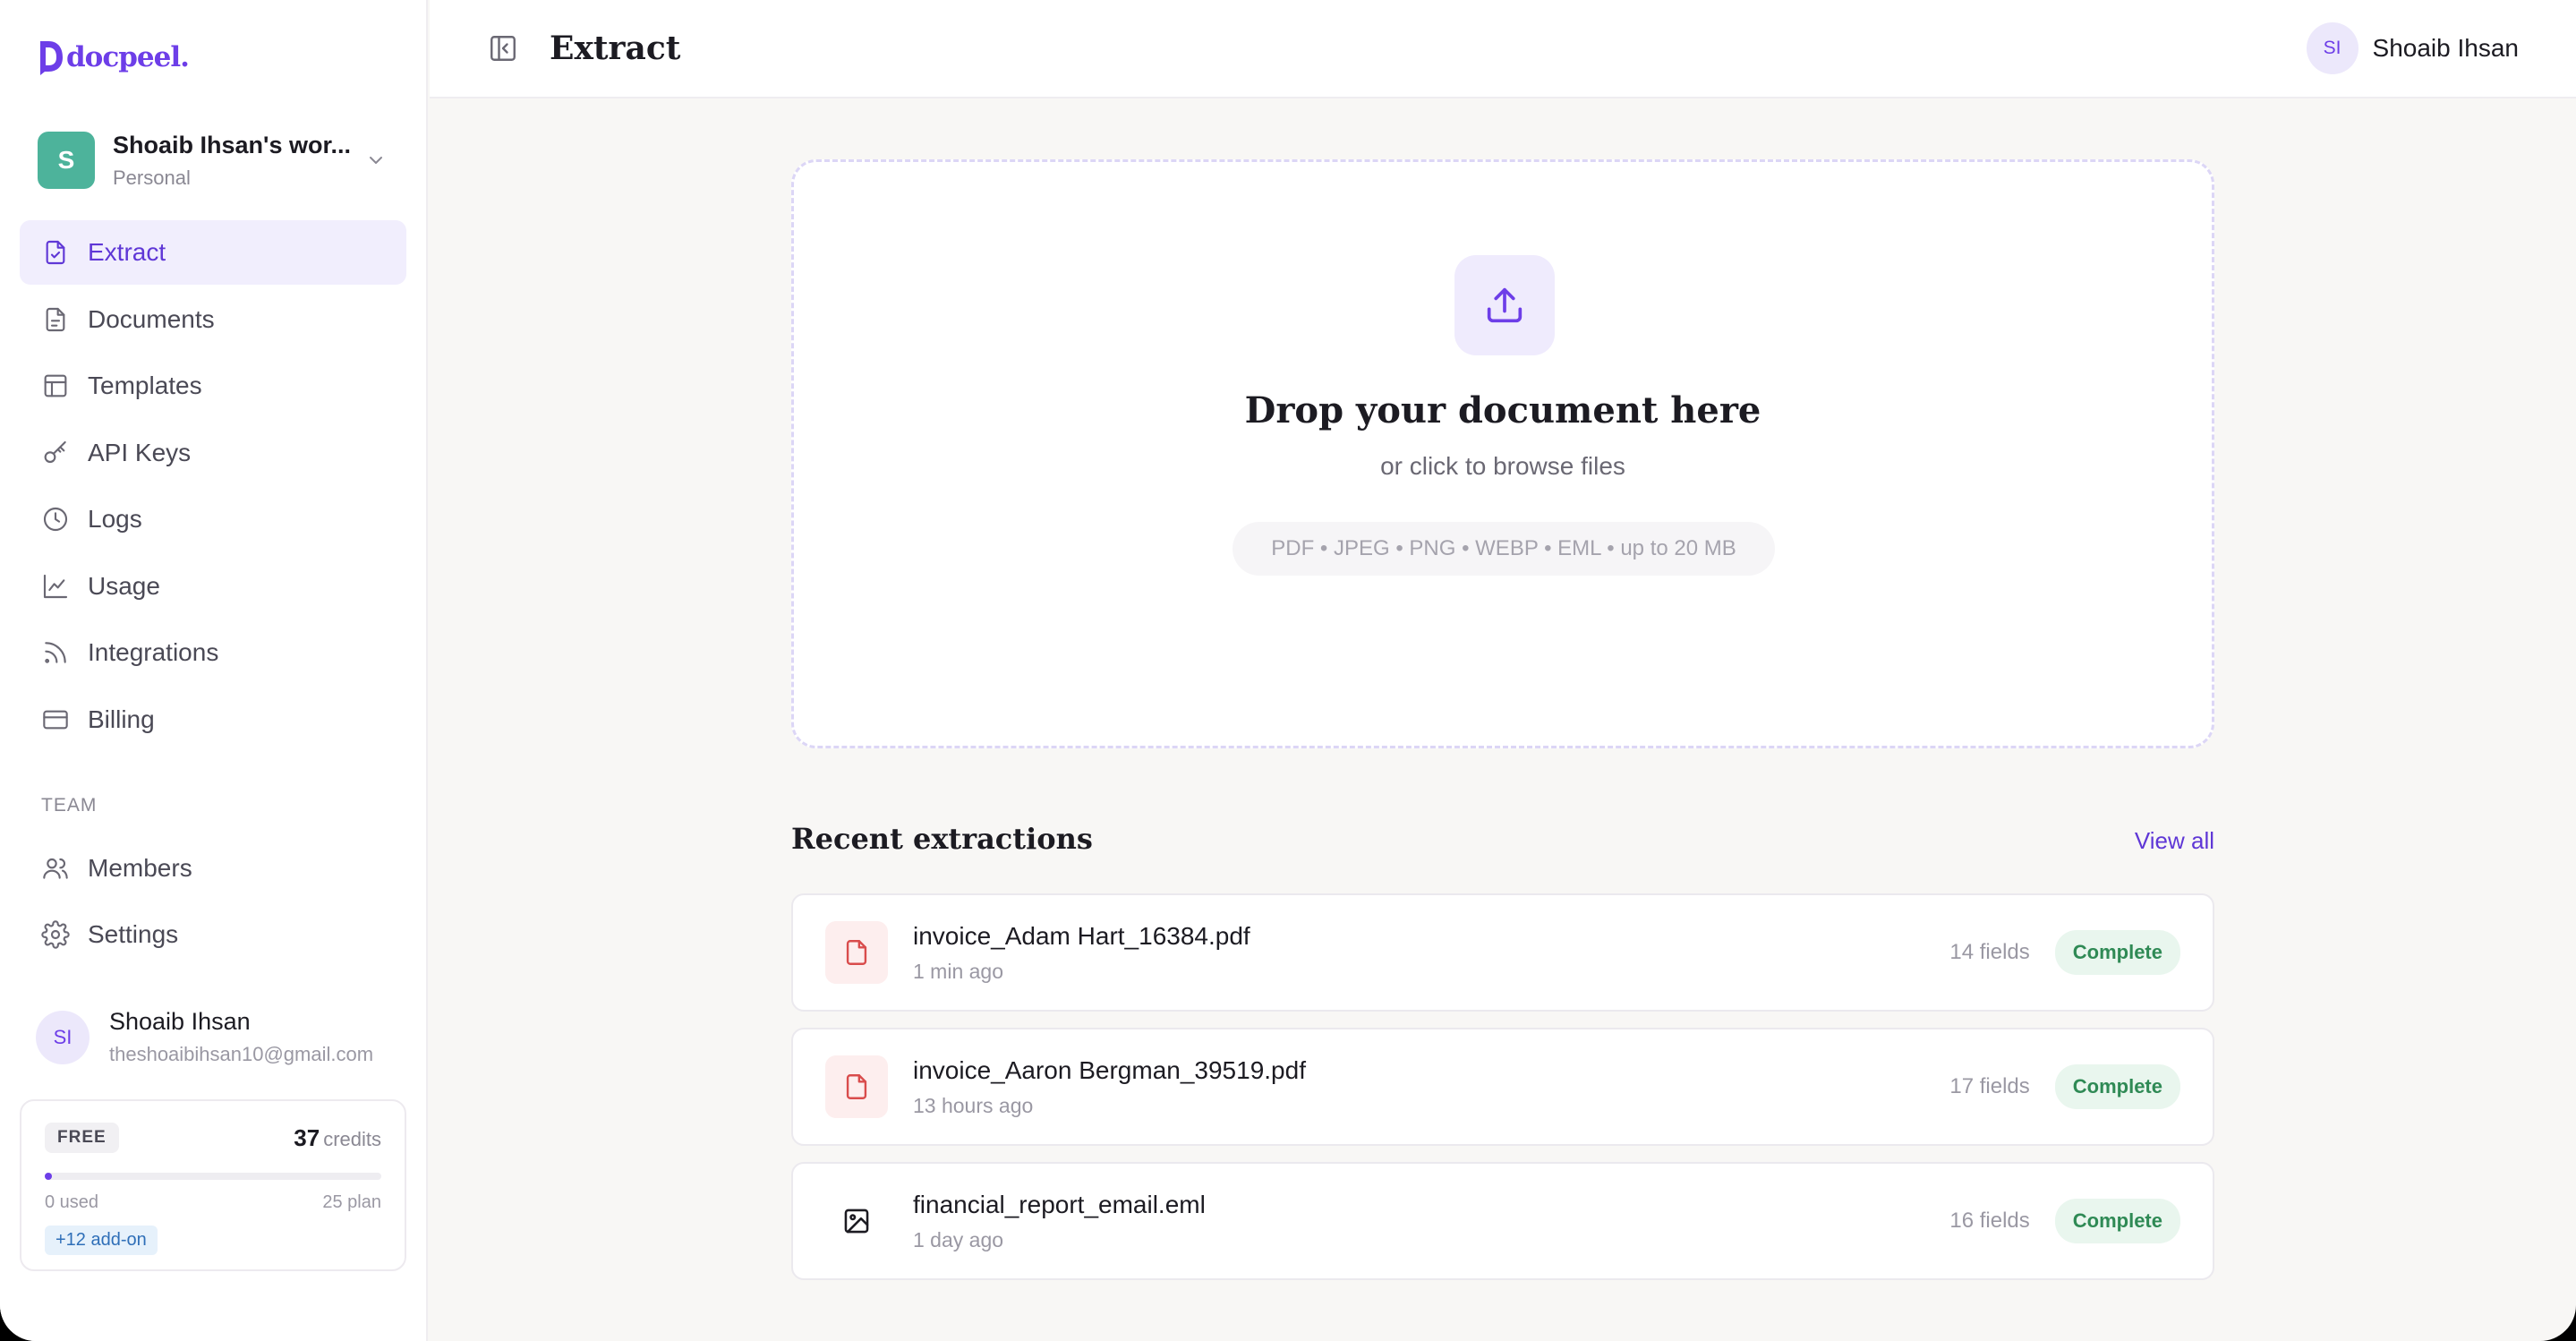 The height and width of the screenshot is (1341, 2576). Describe the element at coordinates (1109, 1069) in the screenshot. I see `file-name: invoice_Aaron Bergman_39519.pdf` at that location.